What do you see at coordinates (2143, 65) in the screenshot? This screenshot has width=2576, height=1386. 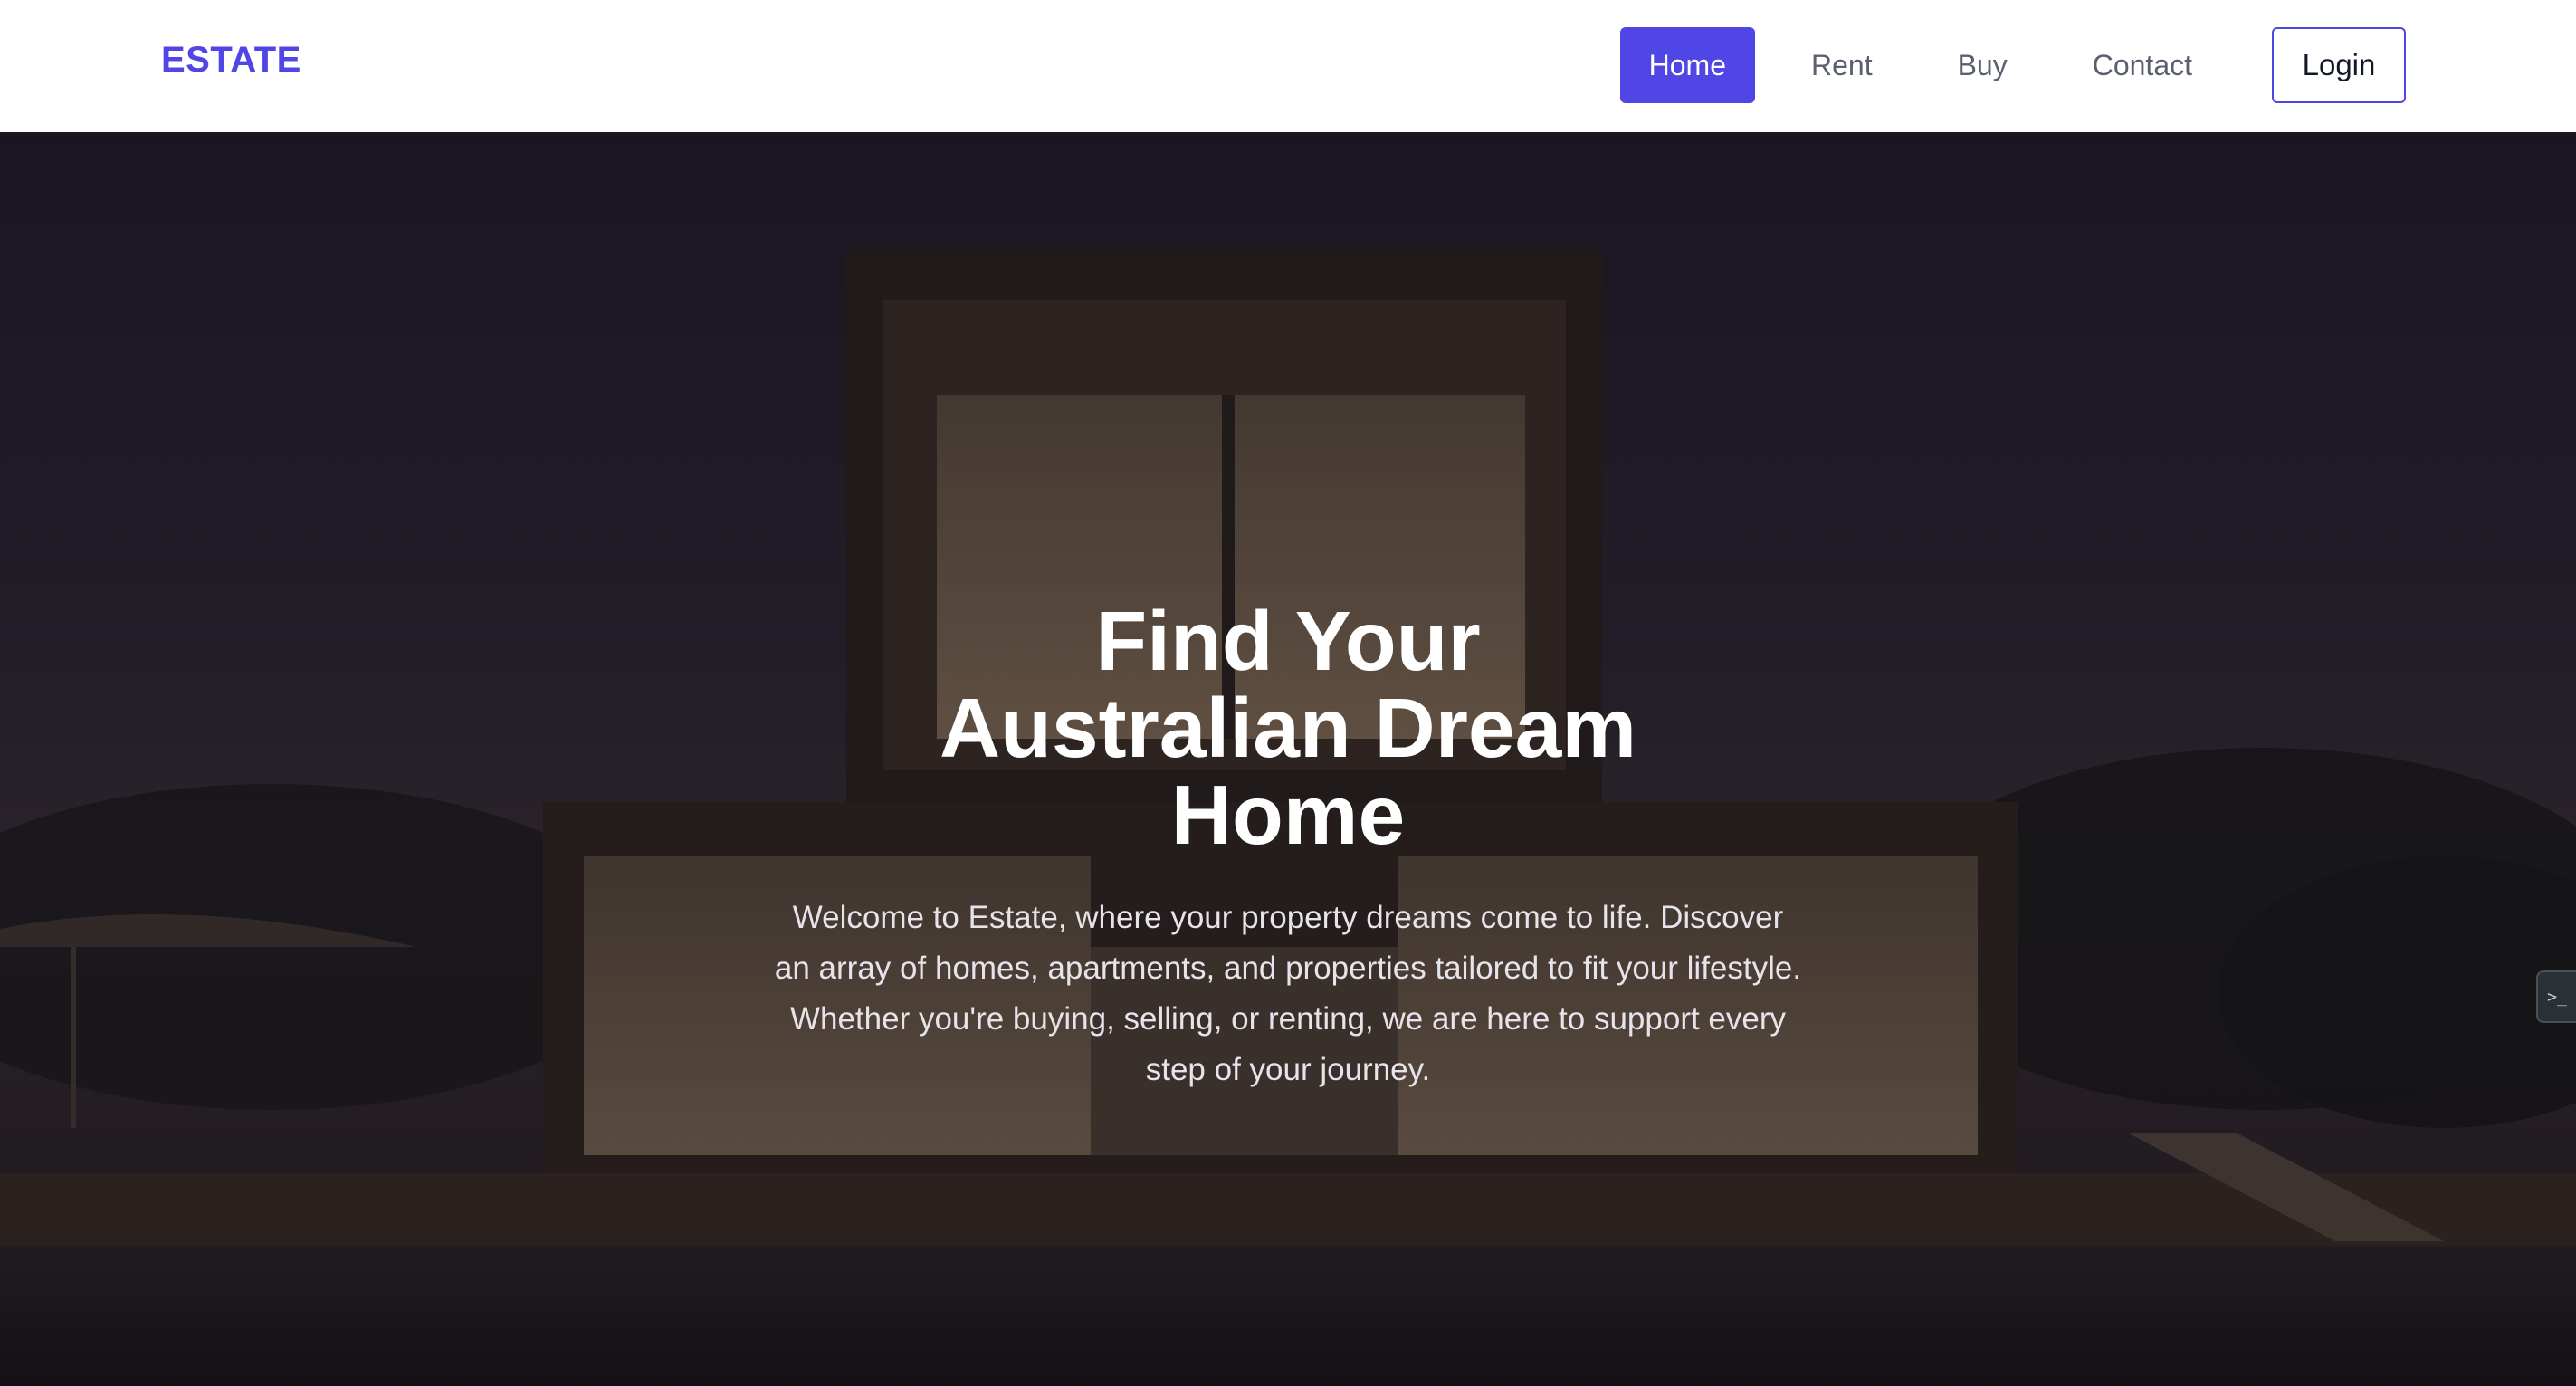 I see `nav-contact-link: Contact` at bounding box center [2143, 65].